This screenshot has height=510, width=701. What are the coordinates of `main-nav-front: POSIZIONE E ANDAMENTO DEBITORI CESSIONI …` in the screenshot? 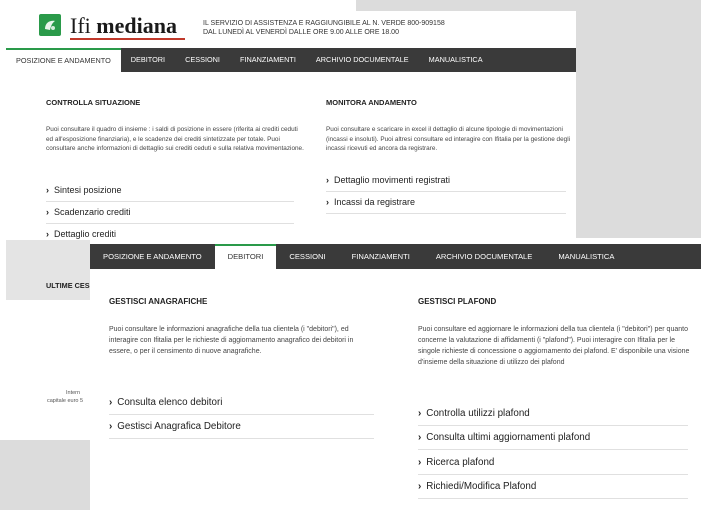 It's located at (395, 256).